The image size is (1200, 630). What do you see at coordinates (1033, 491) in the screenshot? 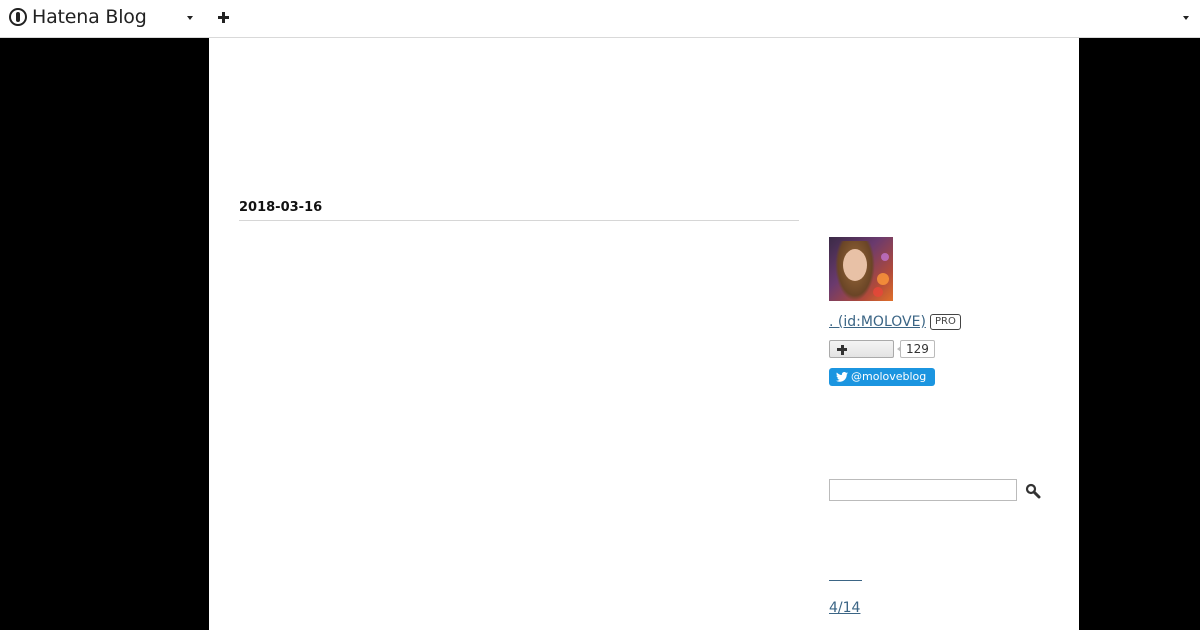
I see `search-icon` at bounding box center [1033, 491].